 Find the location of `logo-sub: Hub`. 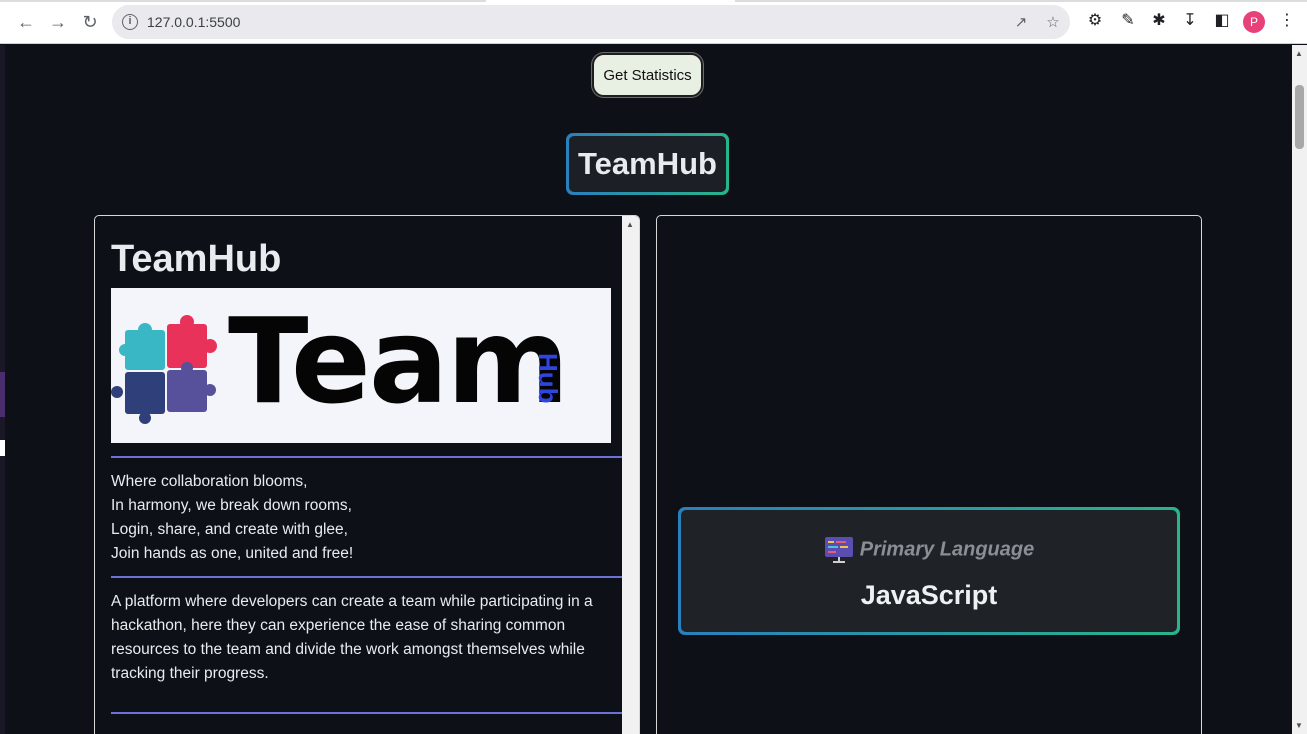

logo-sub: Hub is located at coordinates (548, 378).